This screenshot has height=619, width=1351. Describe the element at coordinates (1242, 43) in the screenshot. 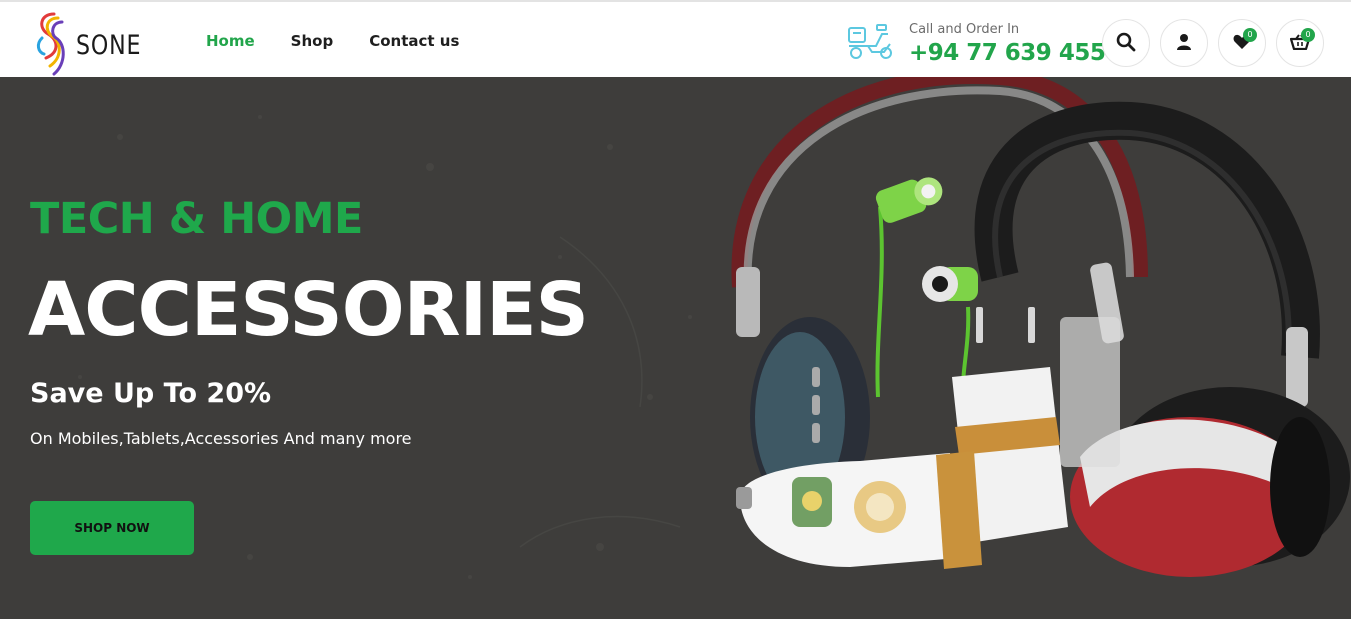

I see `wishlist-button: 0` at that location.